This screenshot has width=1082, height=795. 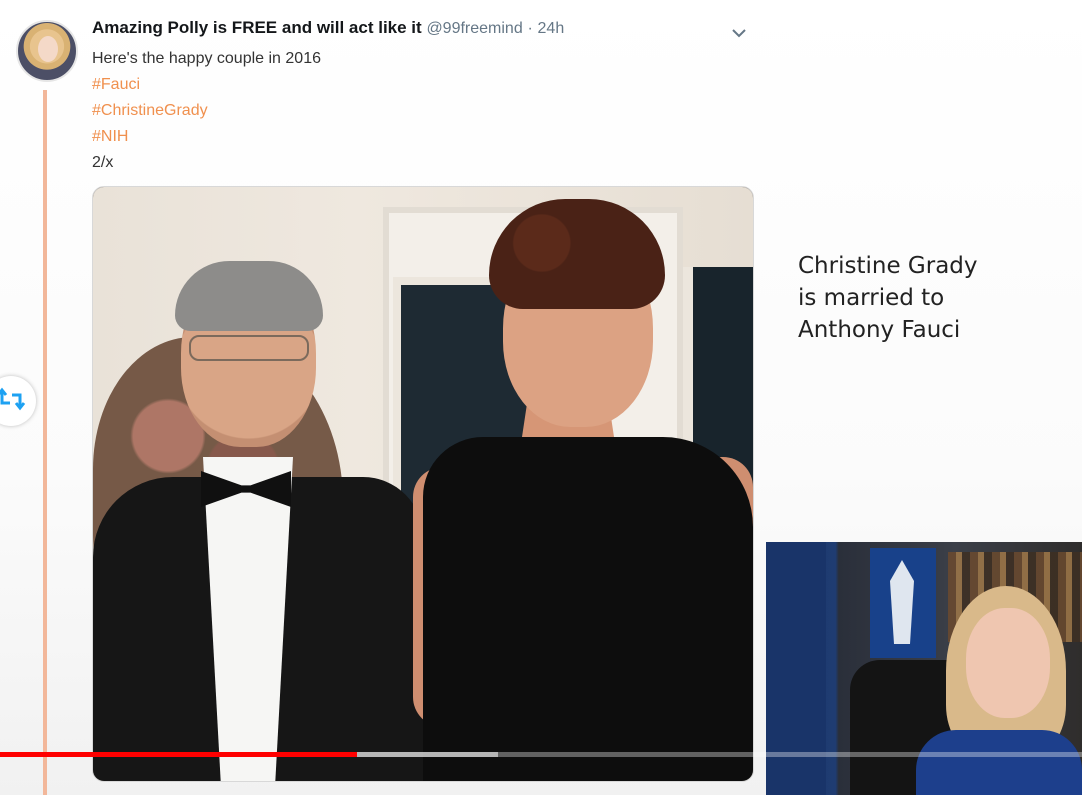 What do you see at coordinates (871, 298) in the screenshot?
I see `caption-line: is married to` at bounding box center [871, 298].